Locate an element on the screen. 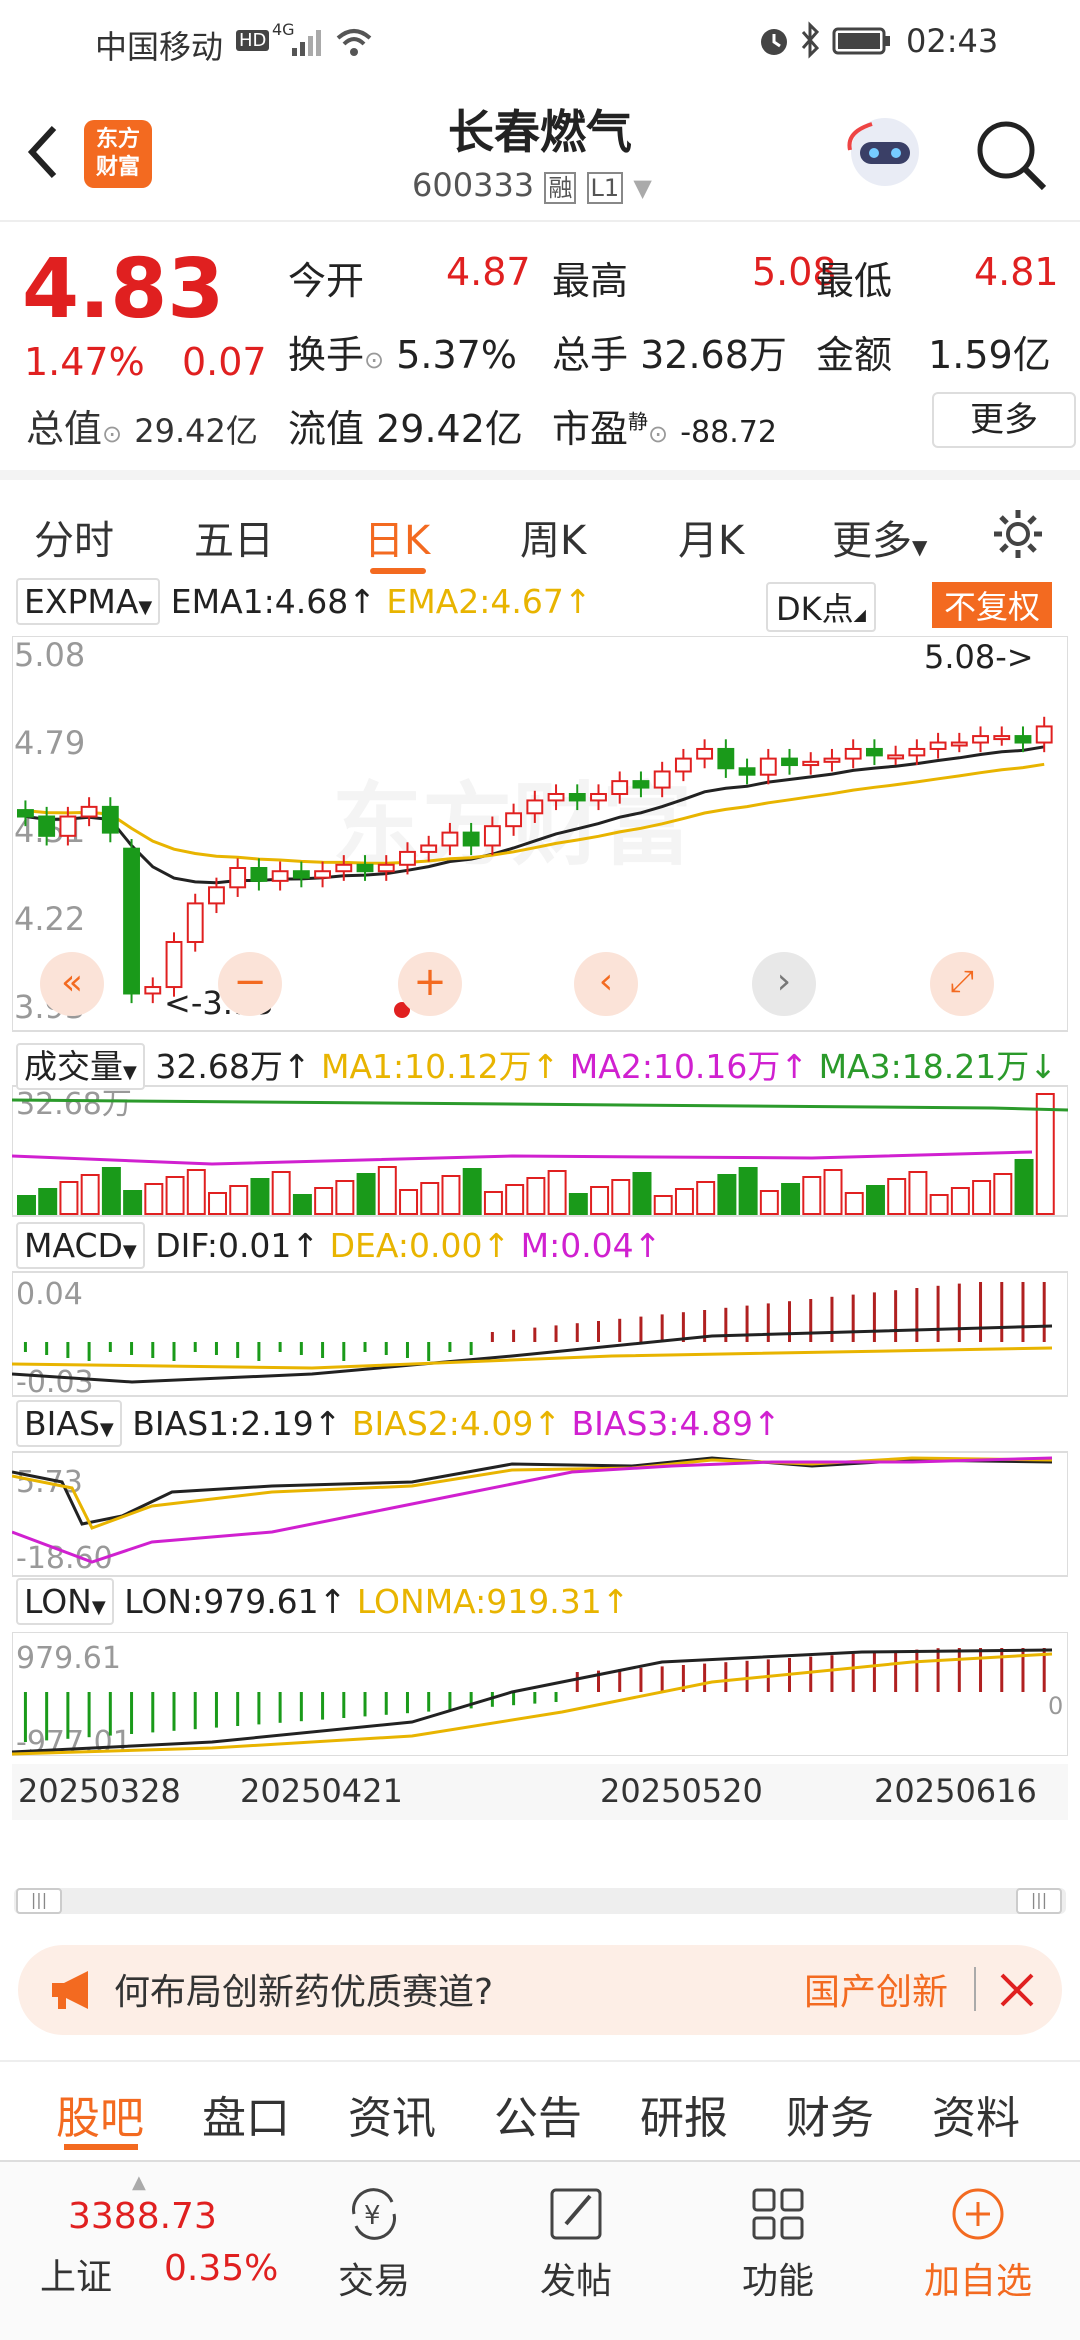  chevron-down-icon: ▼ is located at coordinates (642, 188).